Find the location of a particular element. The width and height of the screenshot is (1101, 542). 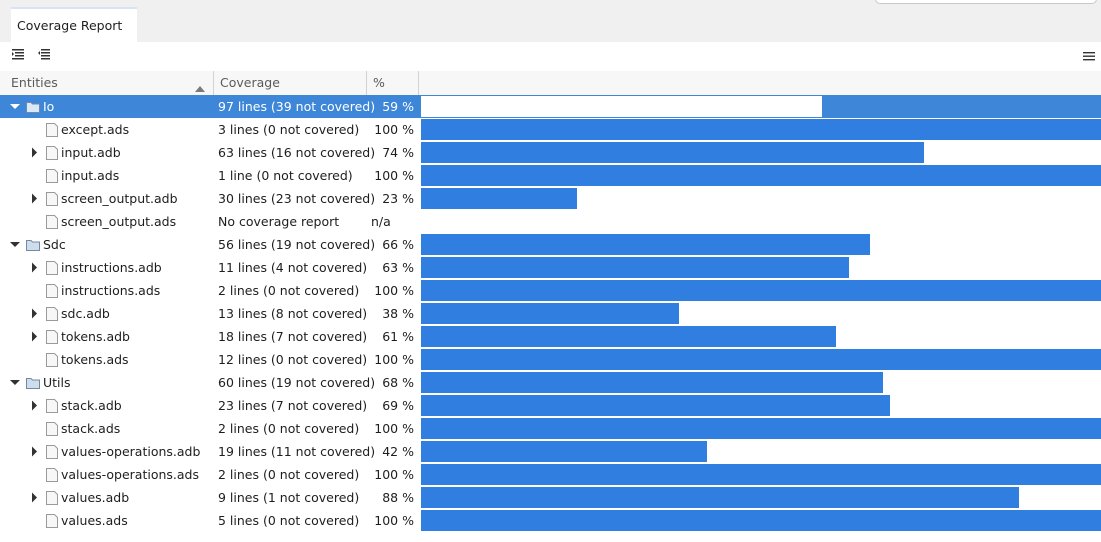

coverage-text: 1 line (0 not covered) is located at coordinates (285, 175).